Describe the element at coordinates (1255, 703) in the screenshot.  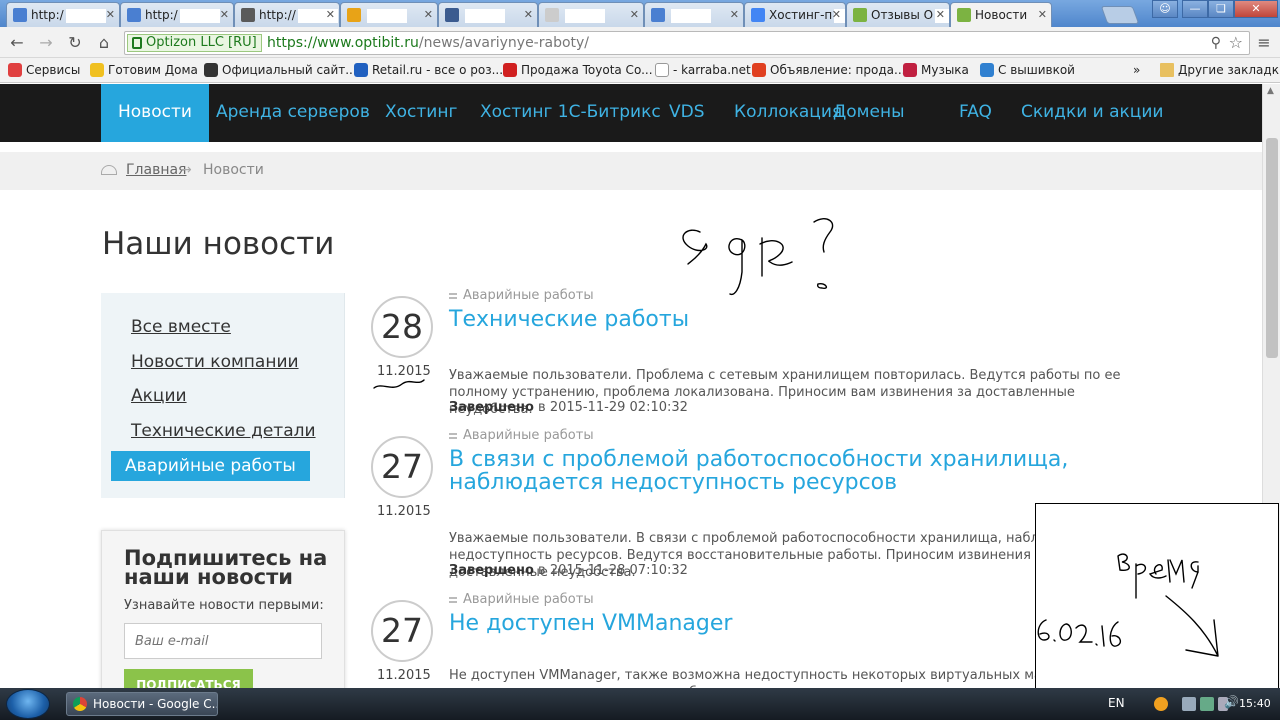
I see `taskbar-clock: 15:40` at that location.